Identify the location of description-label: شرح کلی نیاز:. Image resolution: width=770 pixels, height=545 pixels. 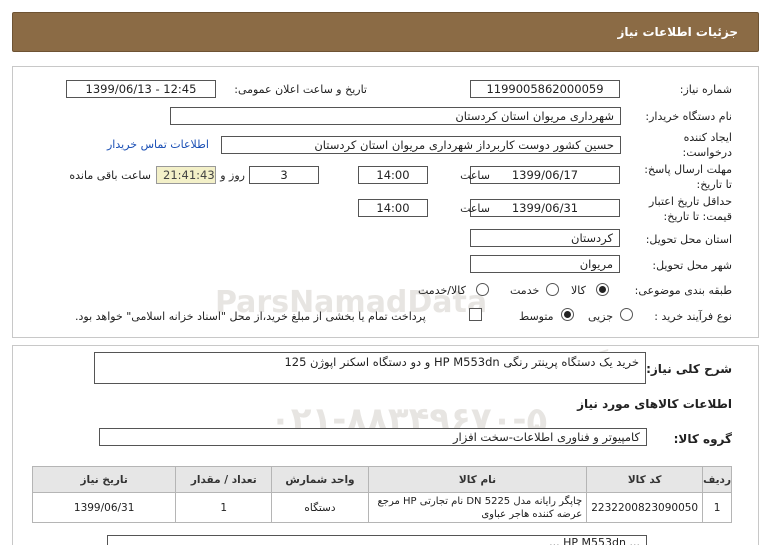
(689, 369).